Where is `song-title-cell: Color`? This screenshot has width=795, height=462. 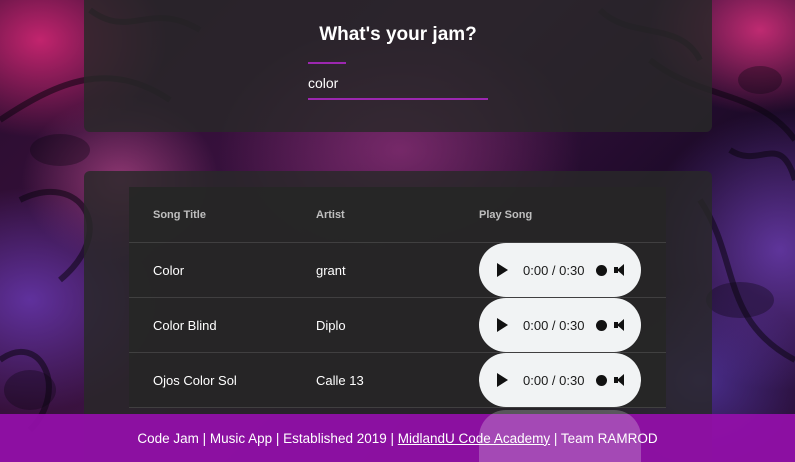 song-title-cell: Color is located at coordinates (169, 270).